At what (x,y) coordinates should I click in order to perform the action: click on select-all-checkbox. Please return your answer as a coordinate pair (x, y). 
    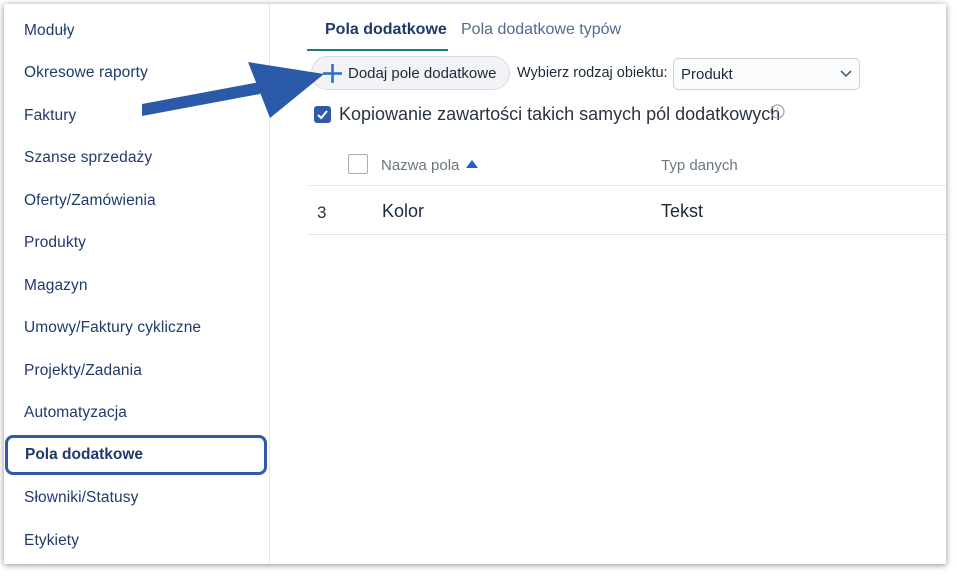
    Looking at the image, I should click on (358, 164).